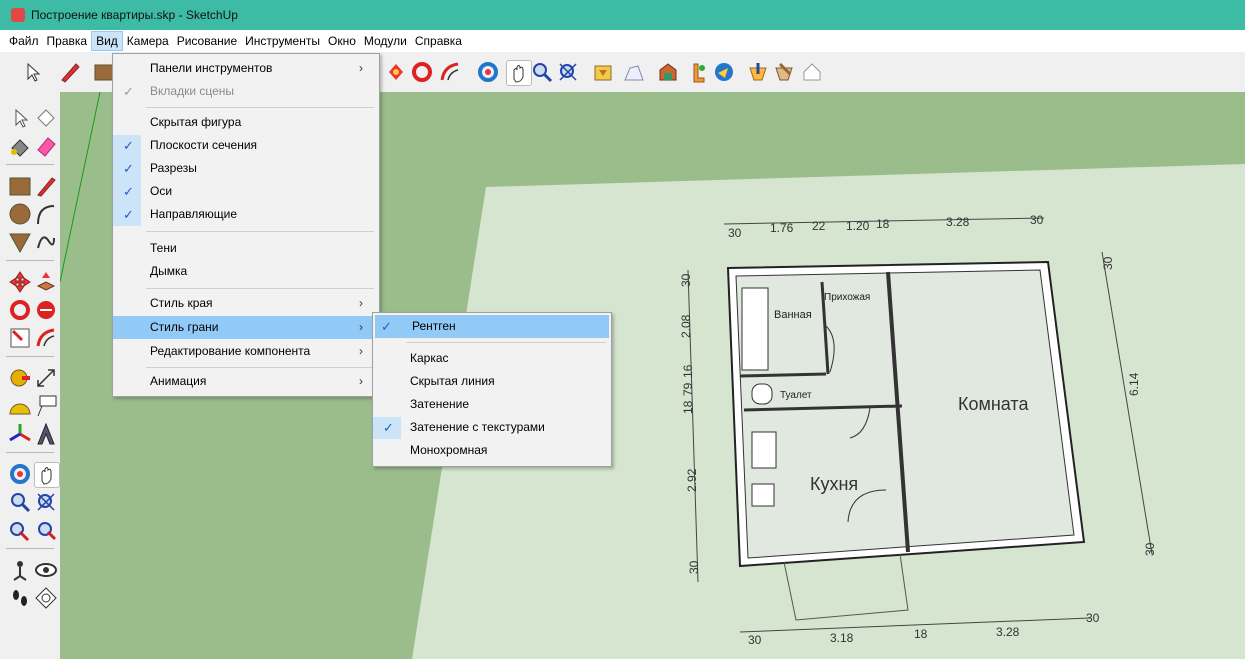  I want to click on menu-item-scene-tabs: ✓ Вкладки сцены, so click(246, 91).